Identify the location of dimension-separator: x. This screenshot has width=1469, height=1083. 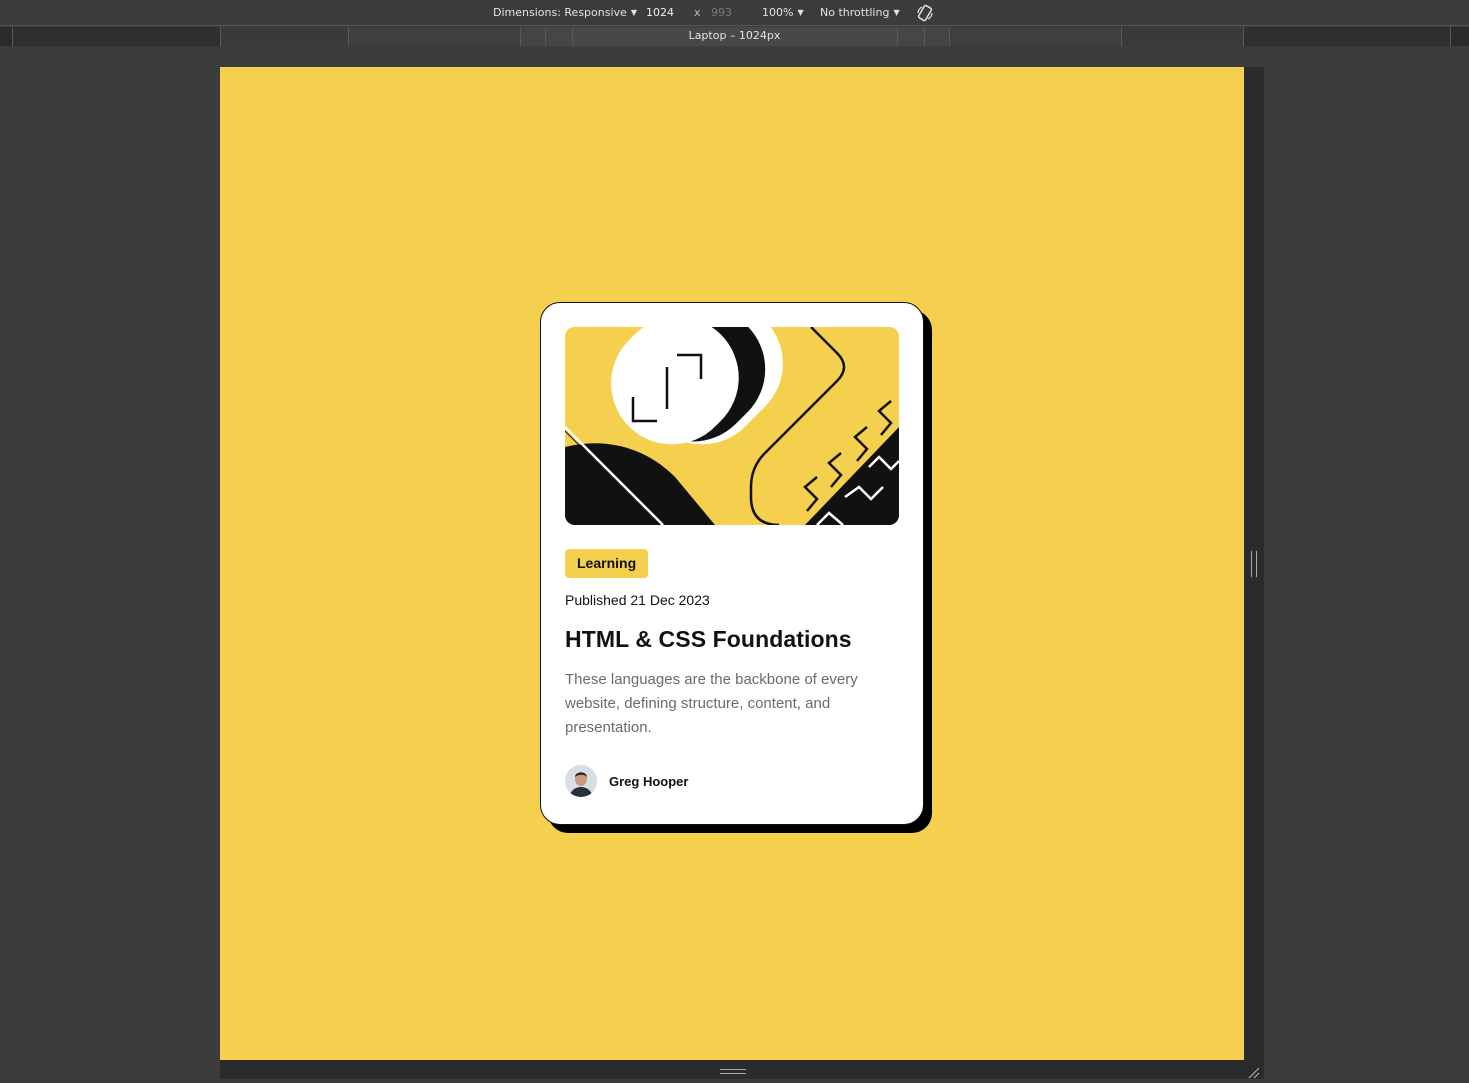
(697, 12).